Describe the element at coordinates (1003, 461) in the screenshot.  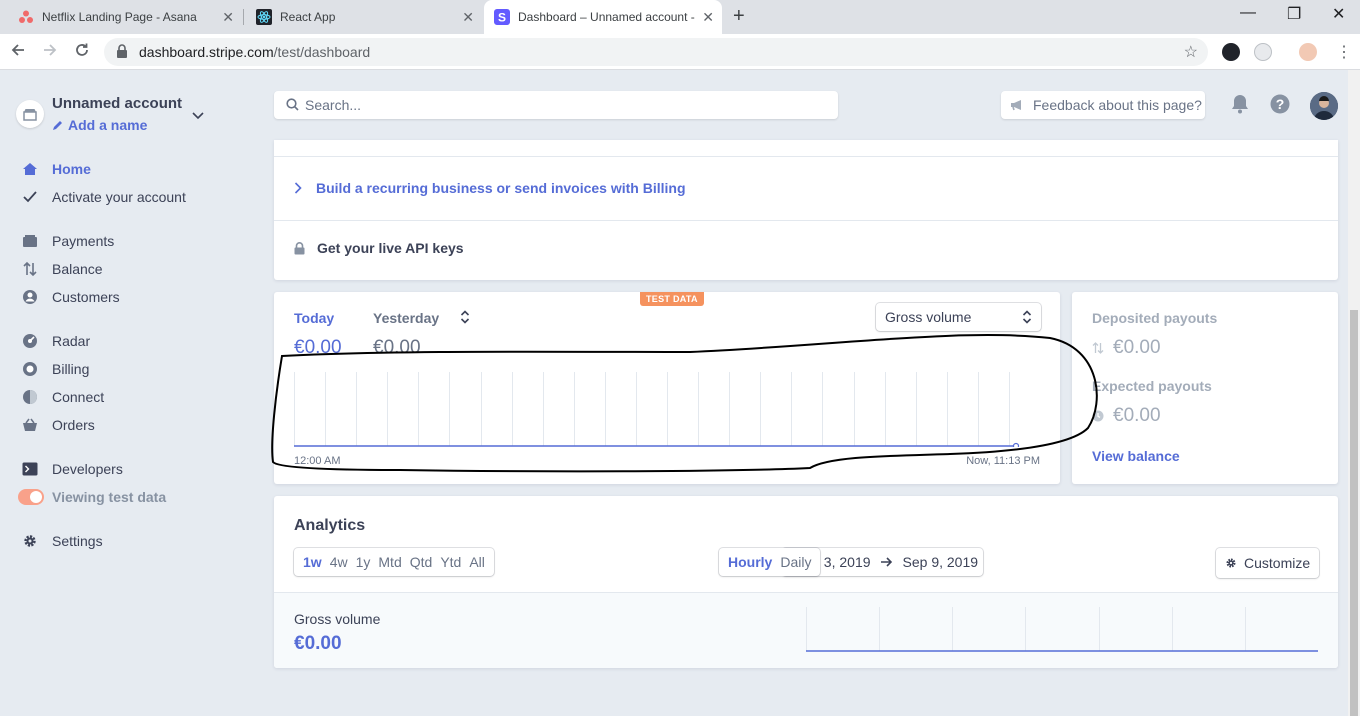
I see `chart-x-end: Now, 11:13 PM` at that location.